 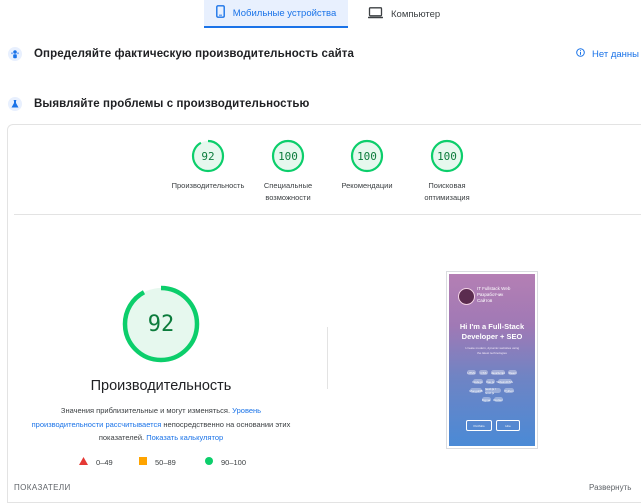 I want to click on tab-desktop-label: Компьютер, so click(x=416, y=14).